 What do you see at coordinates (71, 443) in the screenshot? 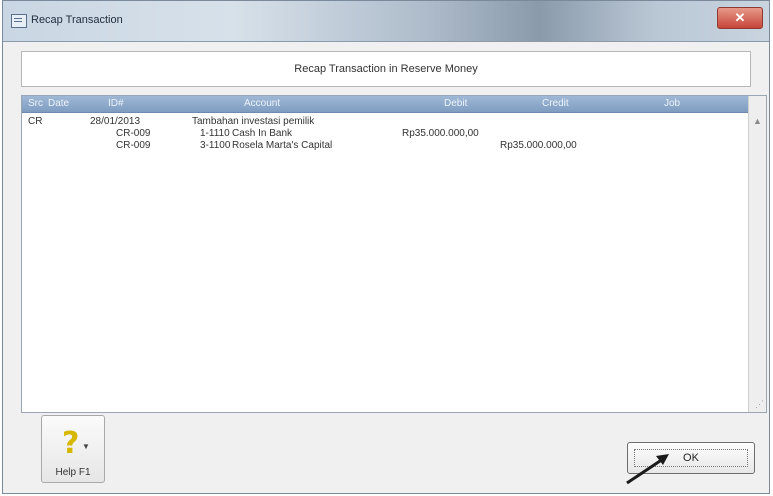
I see `question-mark-icon: ?` at bounding box center [71, 443].